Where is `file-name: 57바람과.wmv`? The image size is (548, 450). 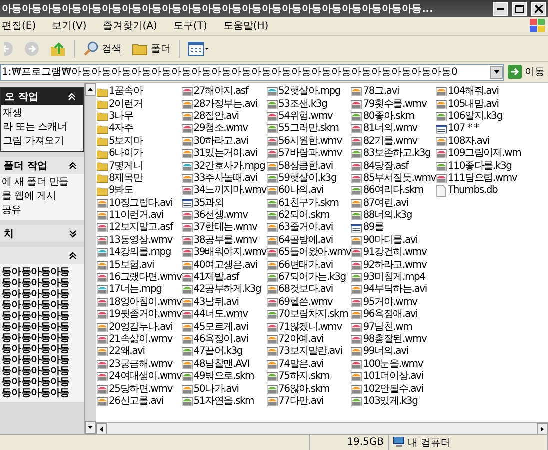 file-name: 57바람과.wmv is located at coordinates (310, 154).